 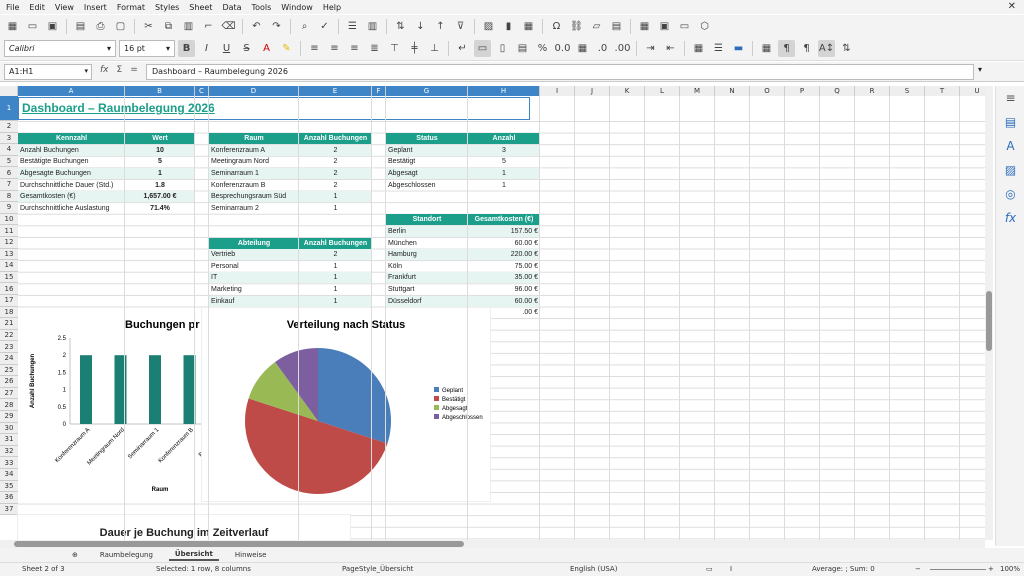 What do you see at coordinates (9, 277) in the screenshot?
I see `row-header-15: 15` at bounding box center [9, 277].